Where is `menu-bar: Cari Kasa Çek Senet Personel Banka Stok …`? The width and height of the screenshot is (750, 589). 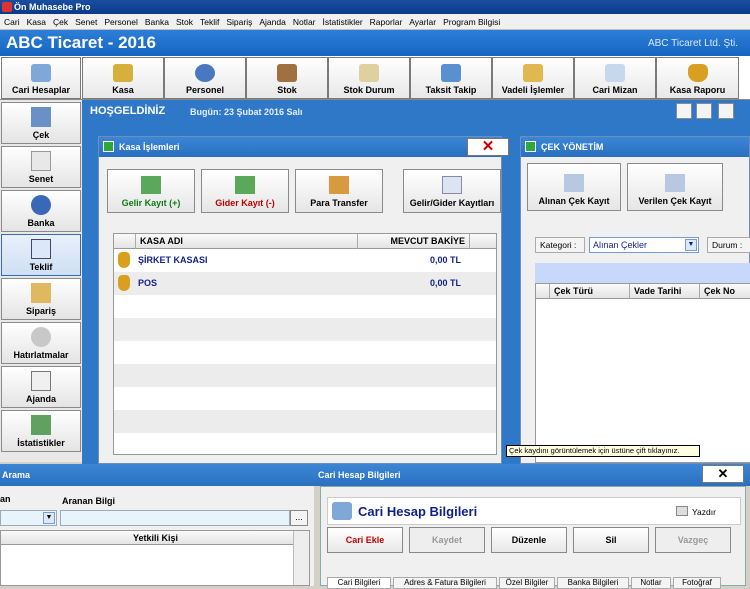
menu-bar: Cari Kasa Çek Senet Personel Banka Stok … is located at coordinates (375, 22).